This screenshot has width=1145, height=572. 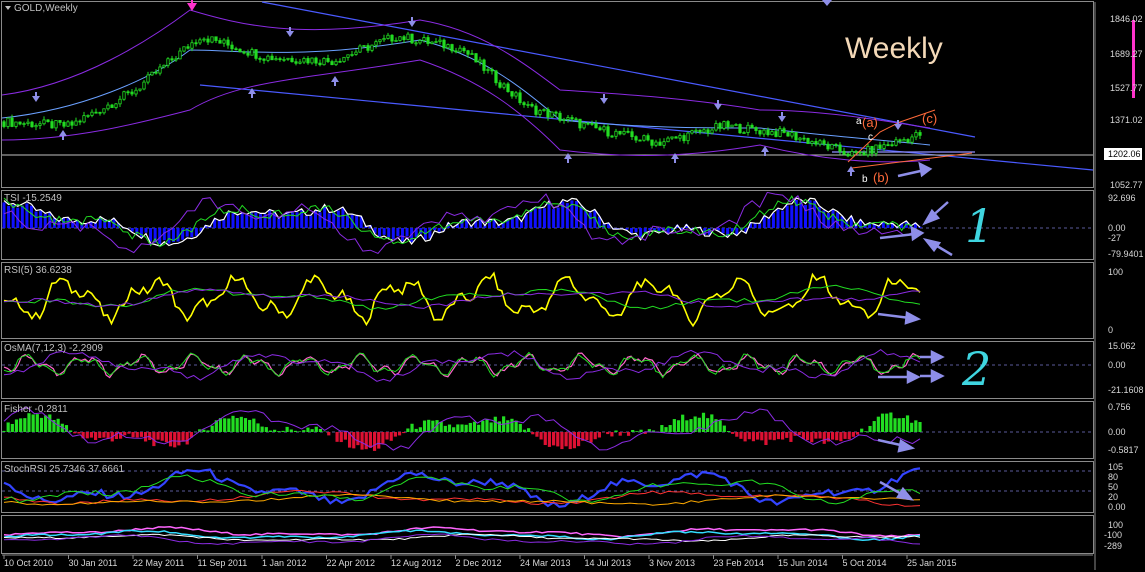 What do you see at coordinates (1124, 154) in the screenshot?
I see `price-label-current: 1202.06` at bounding box center [1124, 154].